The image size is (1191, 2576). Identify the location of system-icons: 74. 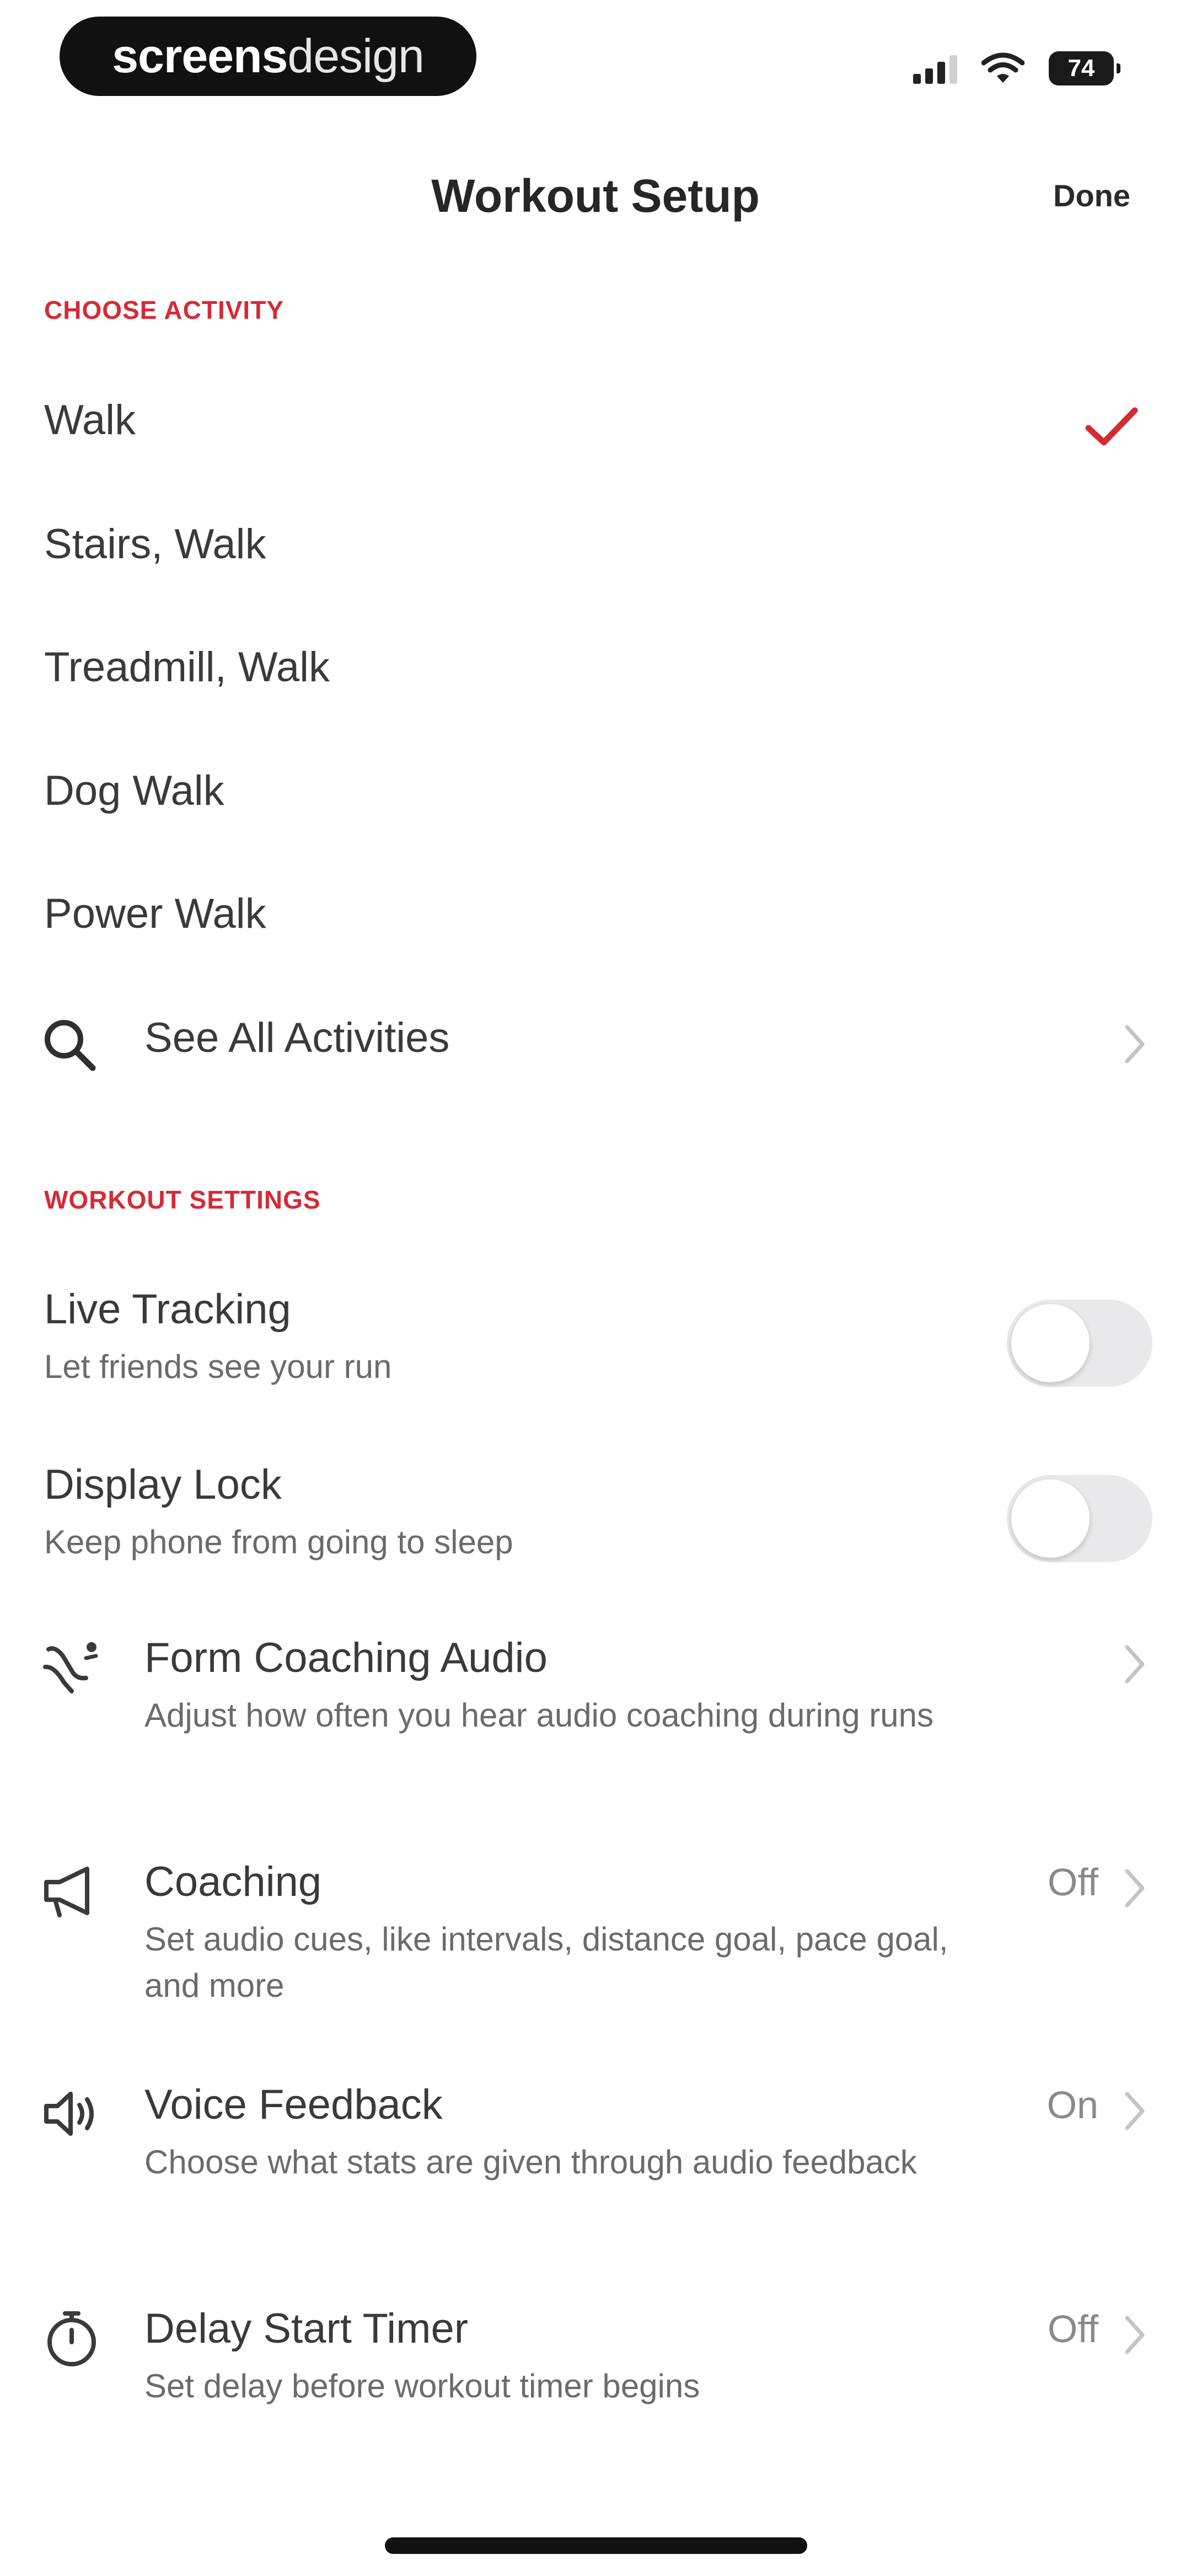
(1017, 68).